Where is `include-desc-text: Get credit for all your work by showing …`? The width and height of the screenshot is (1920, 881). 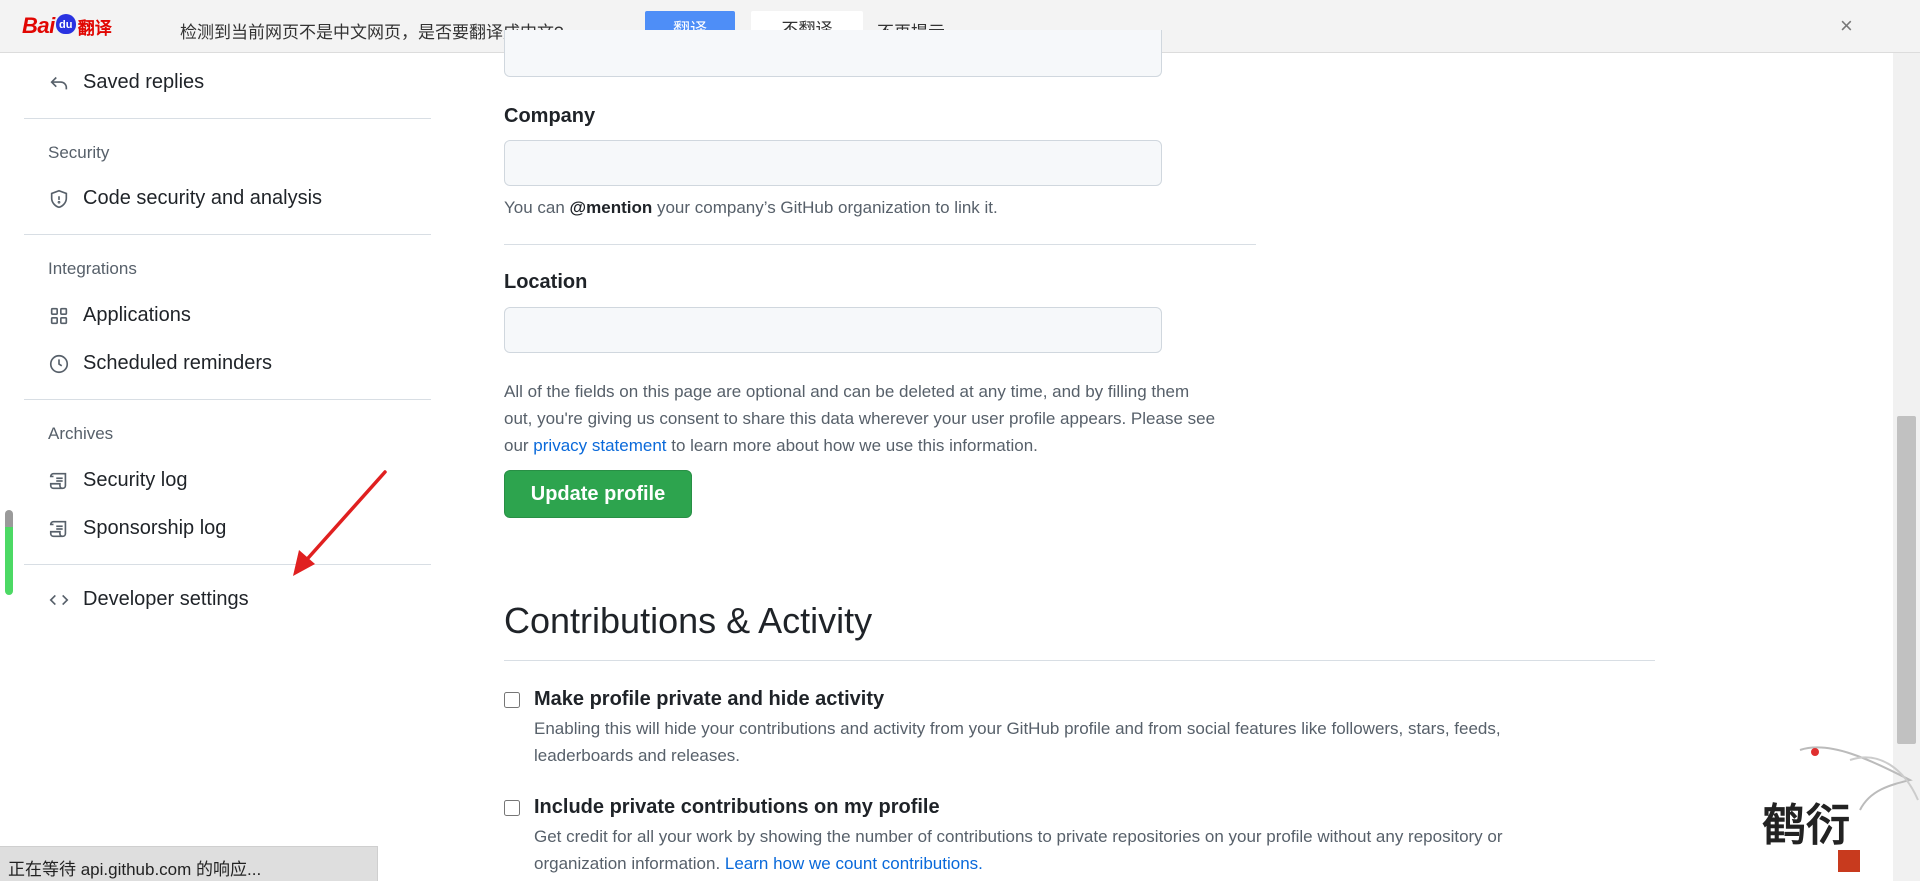 include-desc-text: Get credit for all your work by showing … is located at coordinates (1018, 850).